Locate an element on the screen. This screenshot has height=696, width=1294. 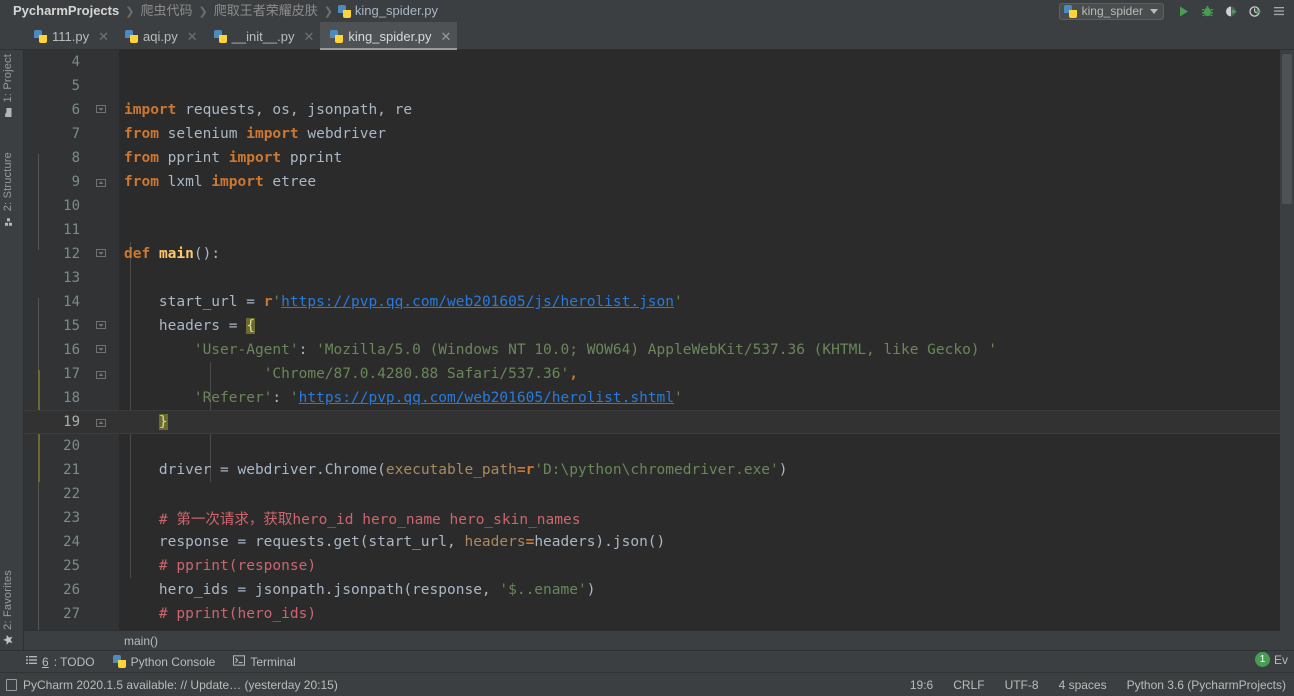
code-line: 19 } is located at coordinates (652, 422).